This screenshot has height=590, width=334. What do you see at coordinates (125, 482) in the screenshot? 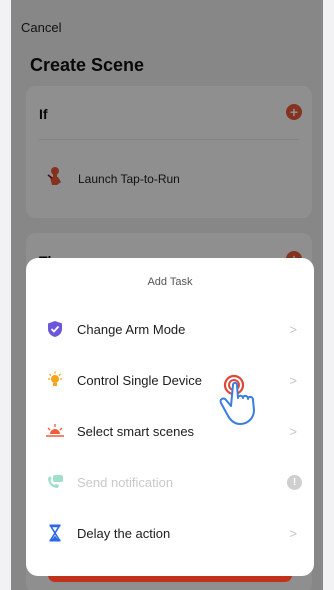
I see `task-label: Send notification` at bounding box center [125, 482].